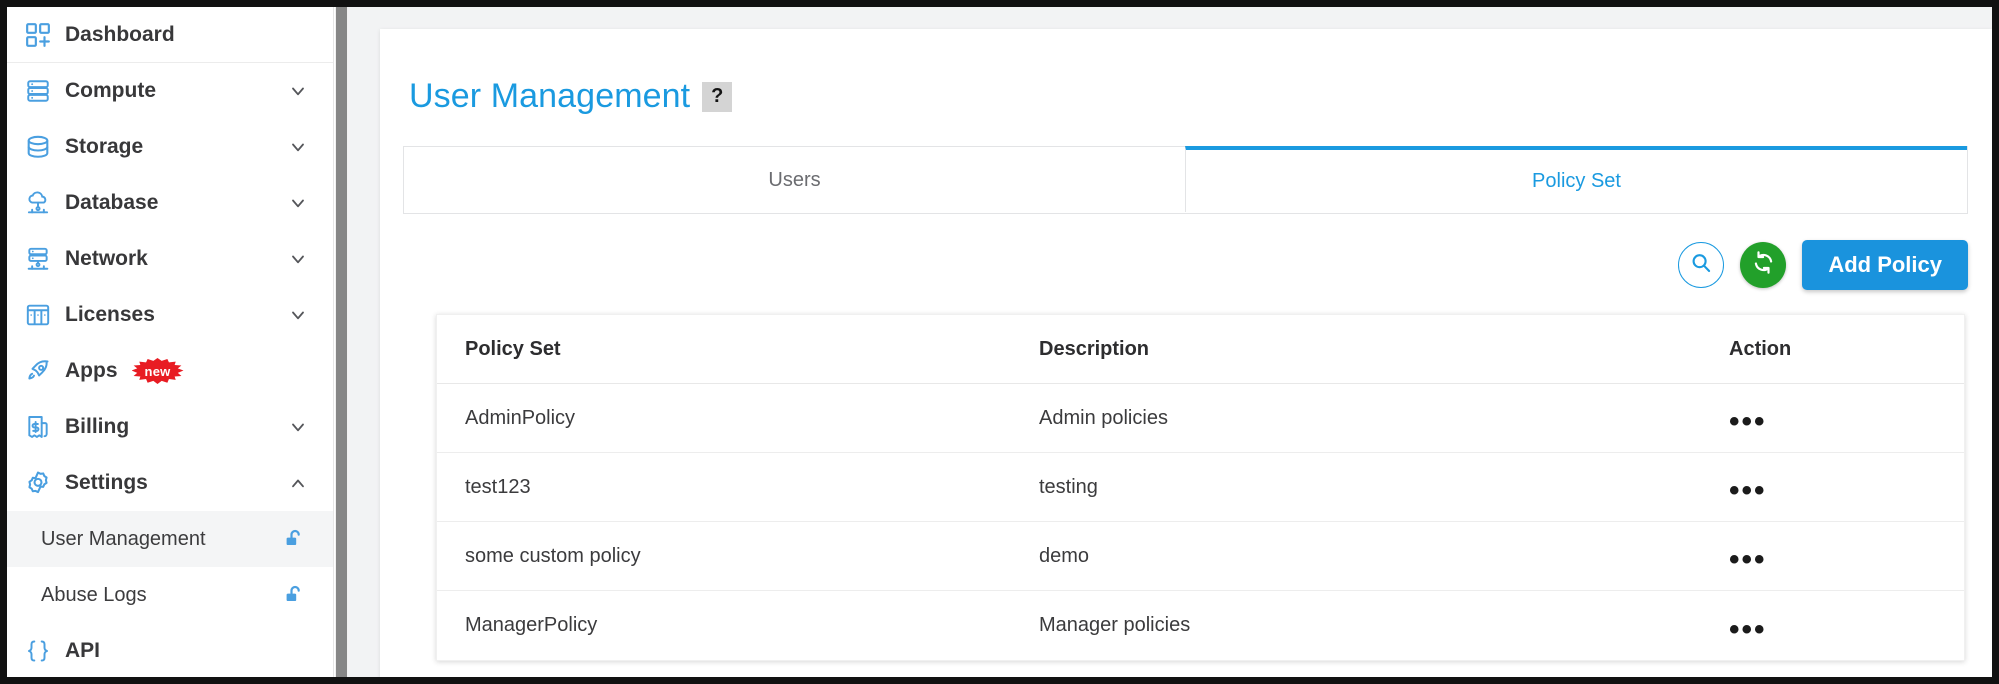 This screenshot has height=684, width=1999. I want to click on table-row: some custom policy demo •••, so click(1200, 556).